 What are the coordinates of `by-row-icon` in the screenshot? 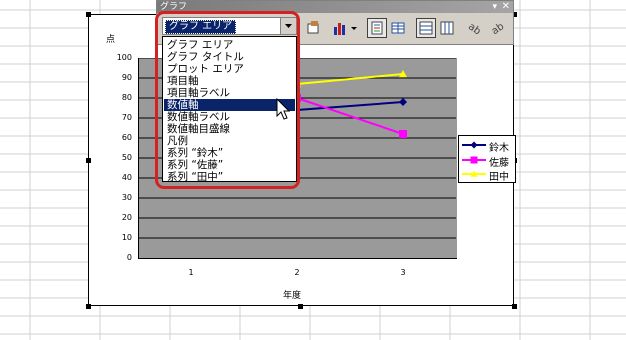 It's located at (426, 28).